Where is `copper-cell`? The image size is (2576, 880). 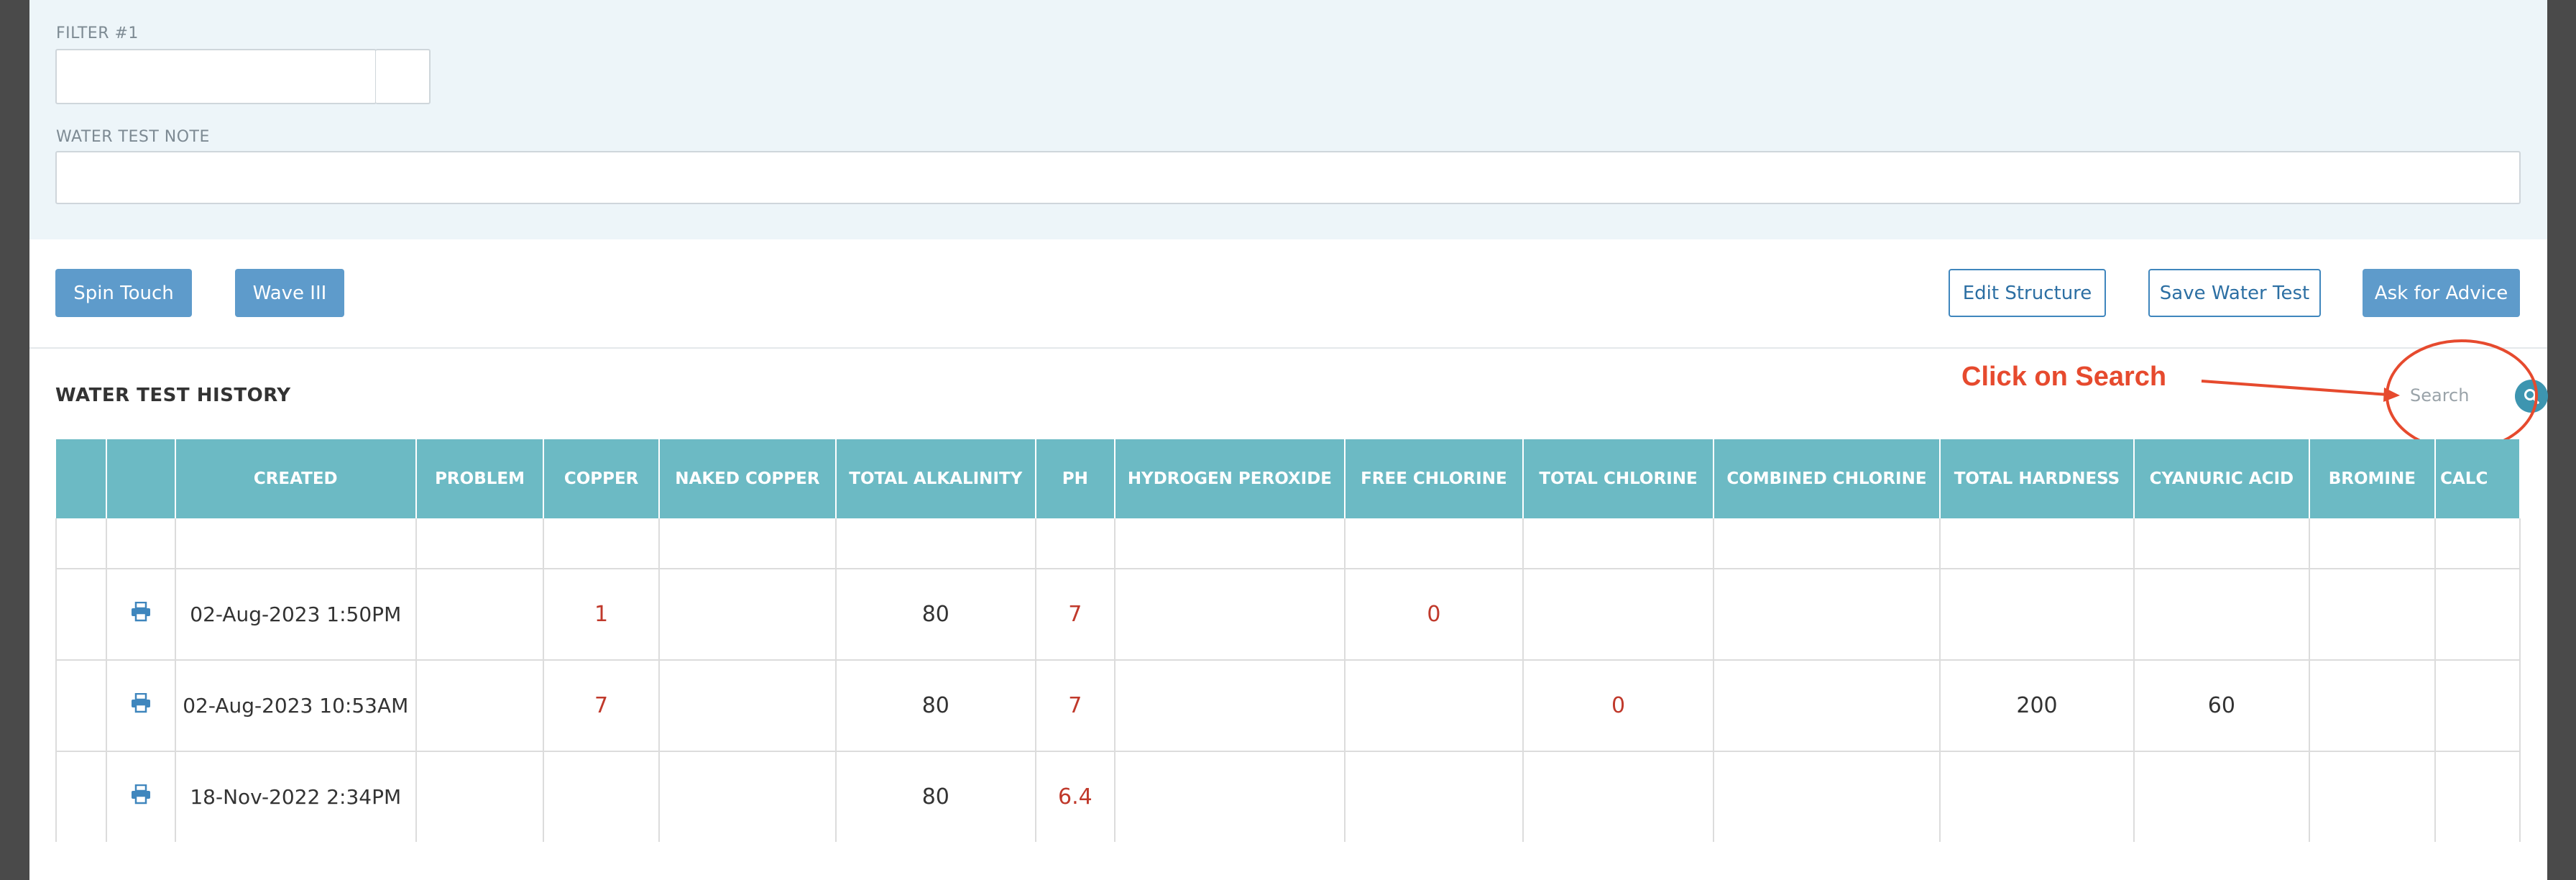
copper-cell is located at coordinates (601, 796).